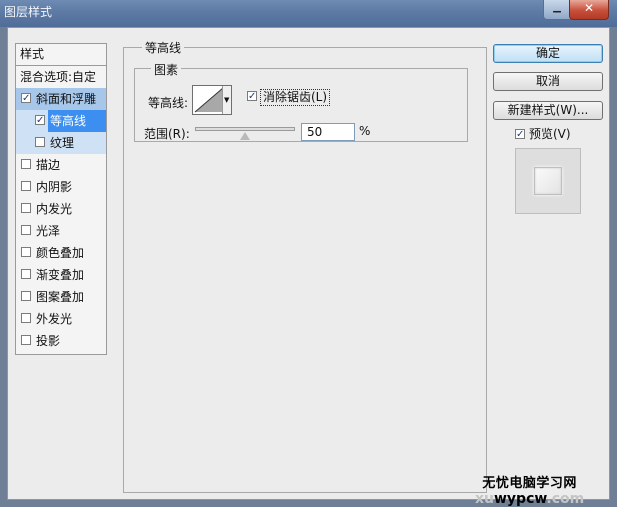 This screenshot has height=507, width=617. I want to click on watermark-title: 无忧电脑学习网, so click(529, 483).